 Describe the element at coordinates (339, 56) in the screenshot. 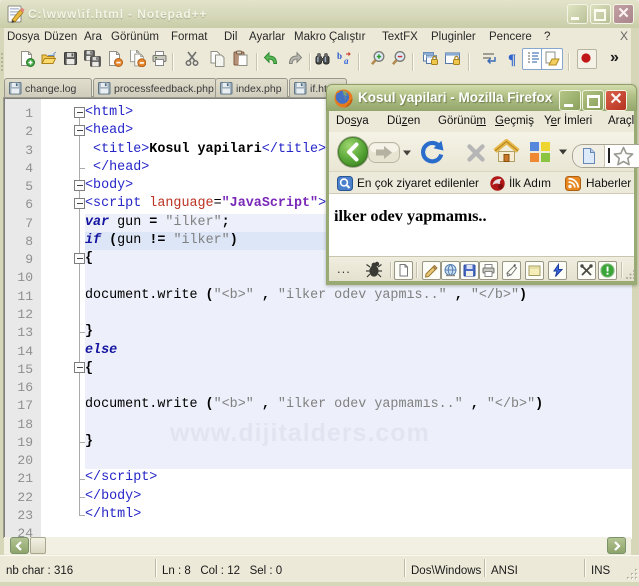

I see `svg-text: b` at that location.